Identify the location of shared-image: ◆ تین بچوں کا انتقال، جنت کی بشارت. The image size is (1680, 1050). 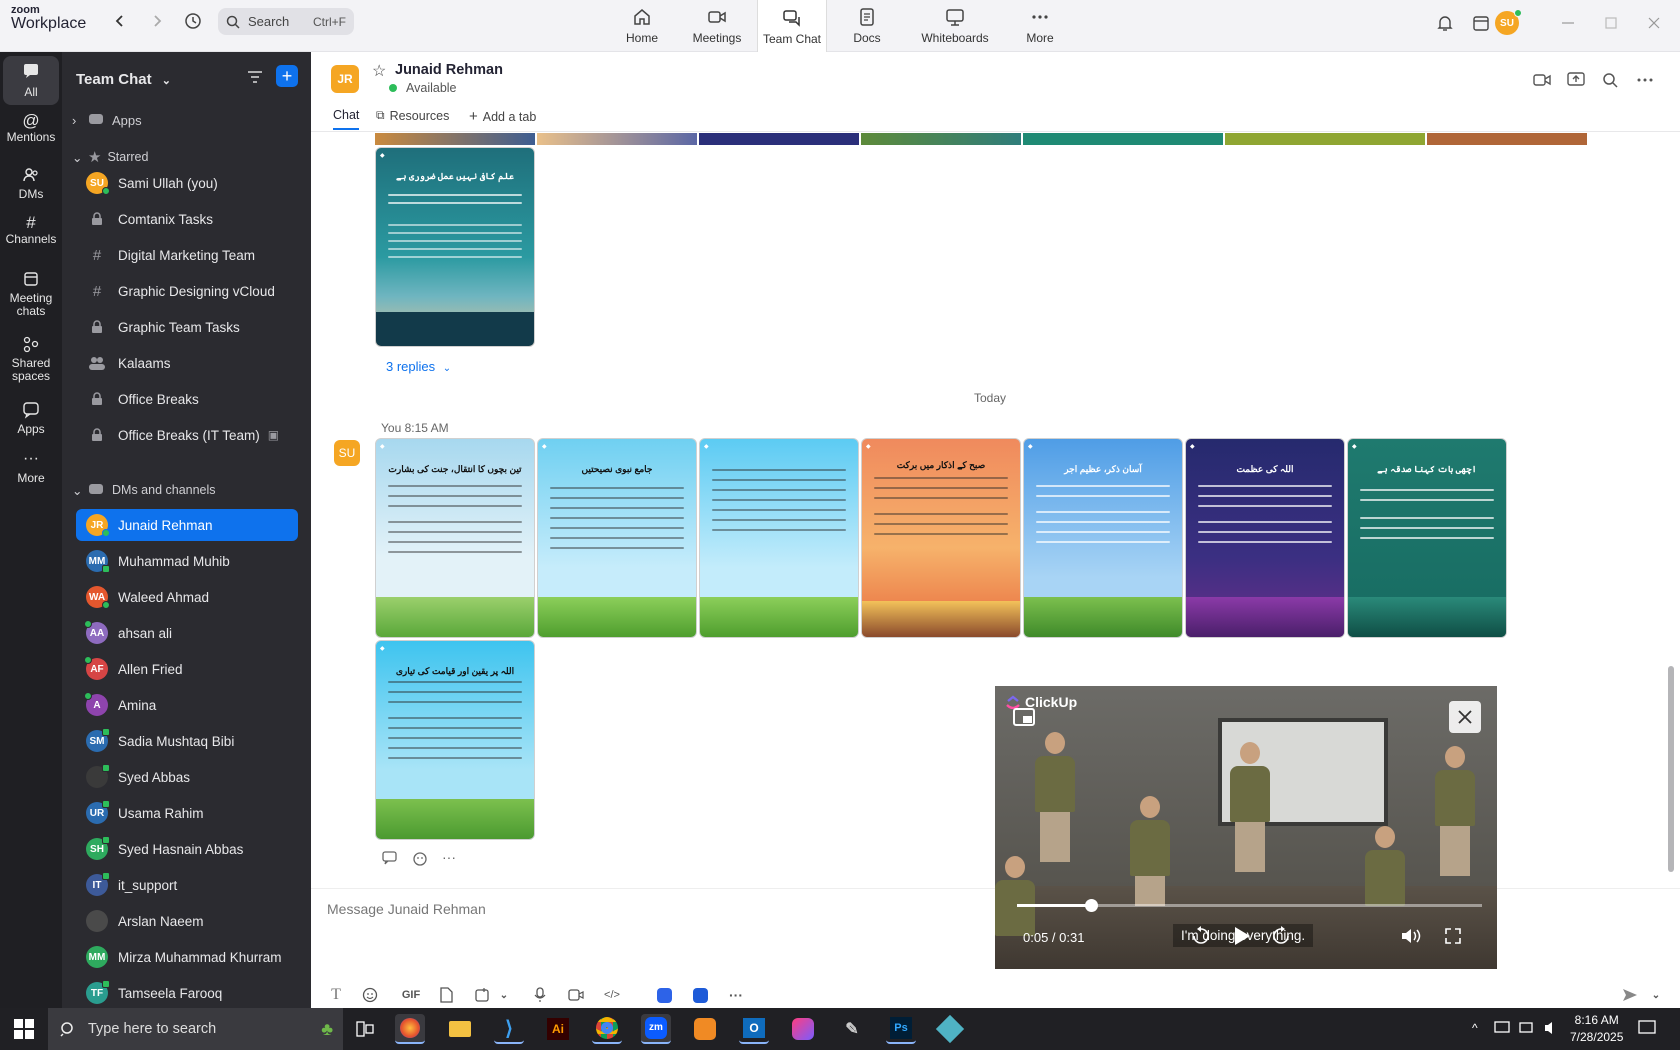
(455, 538).